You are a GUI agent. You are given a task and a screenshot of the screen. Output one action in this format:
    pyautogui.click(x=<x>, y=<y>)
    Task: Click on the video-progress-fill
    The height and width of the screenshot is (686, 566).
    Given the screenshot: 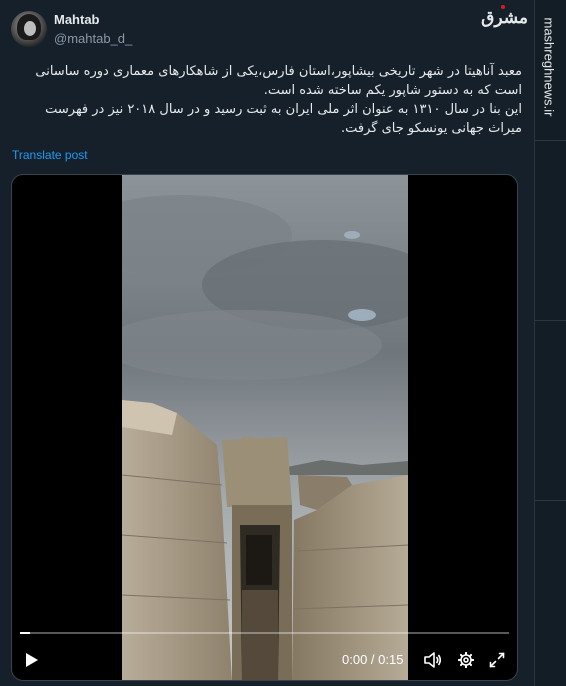 What is the action you would take?
    pyautogui.click(x=25, y=633)
    